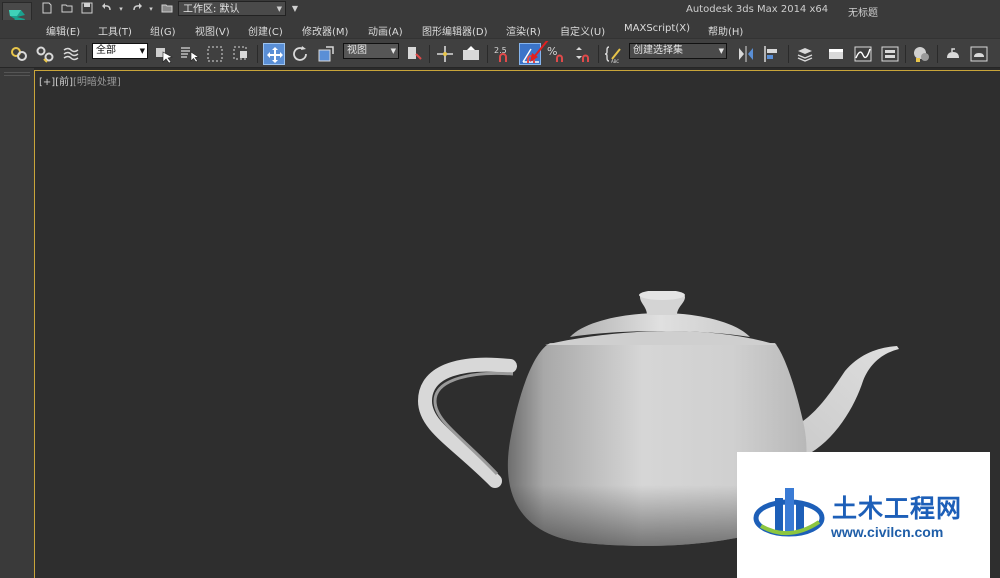 The width and height of the screenshot is (1000, 578). Describe the element at coordinates (189, 54) in the screenshot. I see `select-by-name-icon` at that location.